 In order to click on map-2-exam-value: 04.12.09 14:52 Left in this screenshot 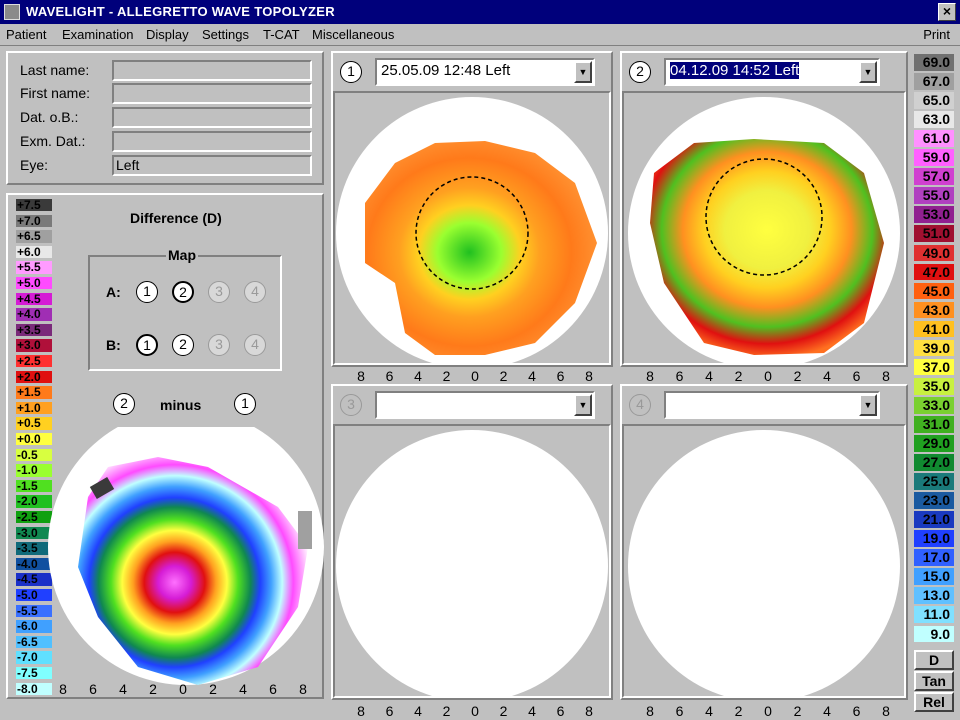, I will do `click(735, 70)`.